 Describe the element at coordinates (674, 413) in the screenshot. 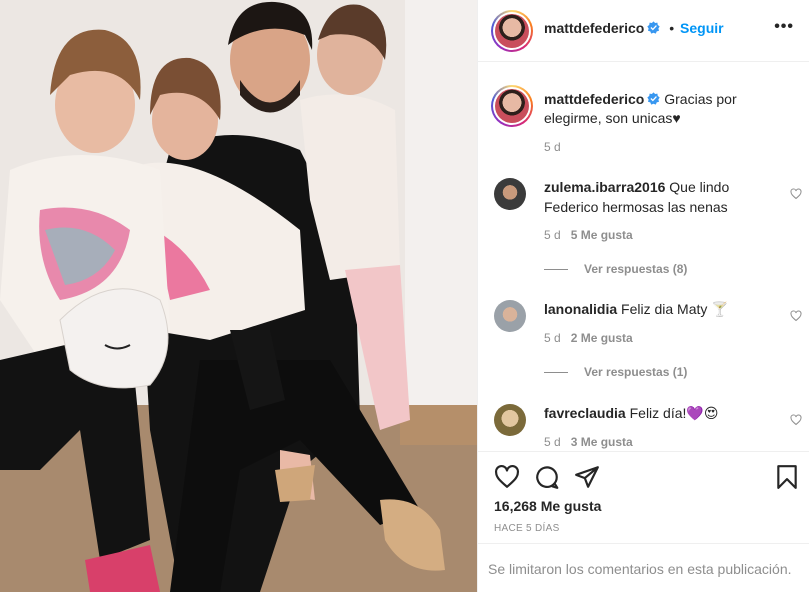

I see `comment-text: Feliz día!💜😍` at that location.